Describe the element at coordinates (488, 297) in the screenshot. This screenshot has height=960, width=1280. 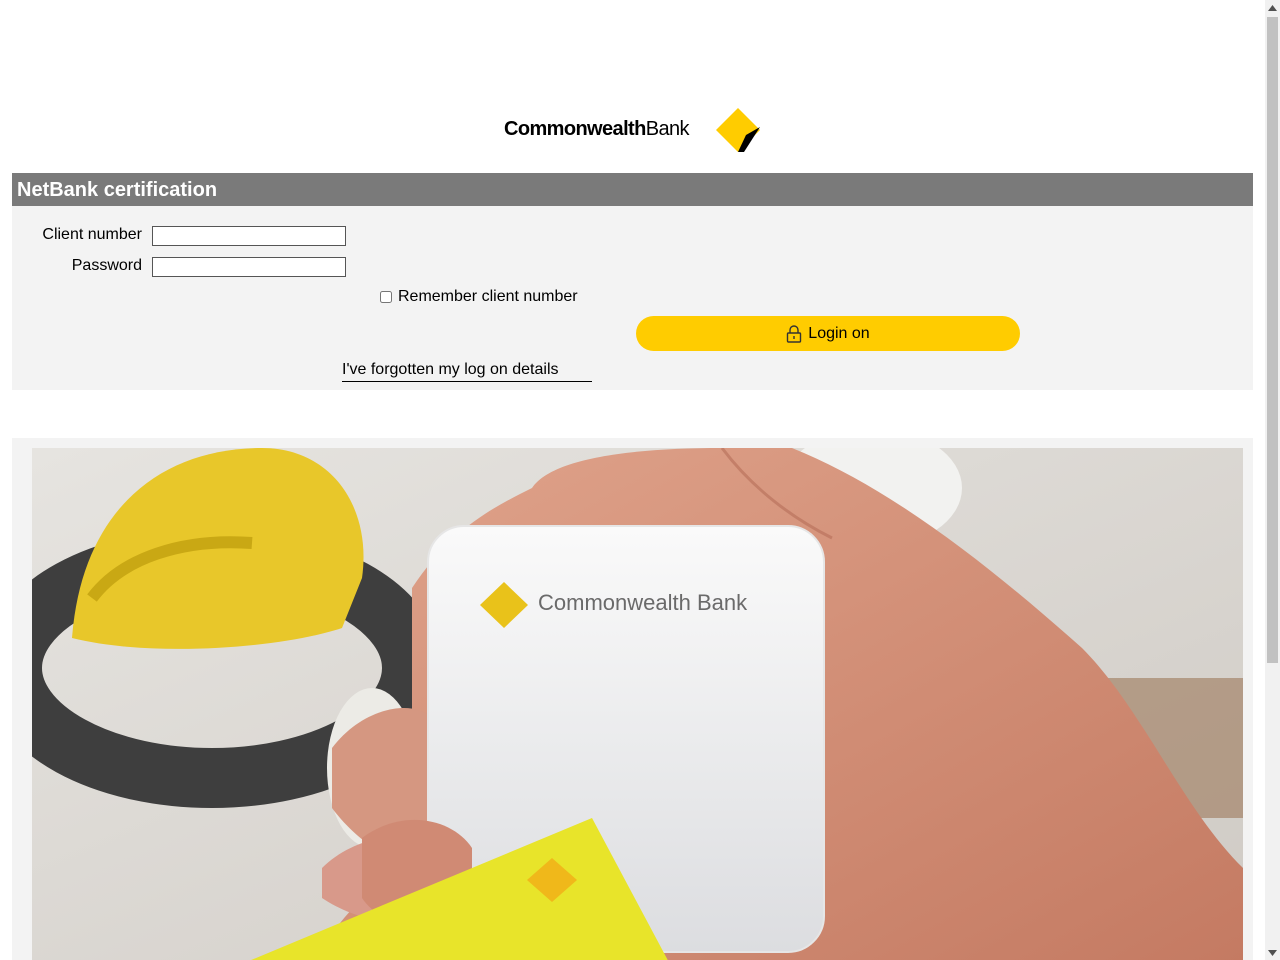
I see `remember-client-label: Remember client number` at that location.